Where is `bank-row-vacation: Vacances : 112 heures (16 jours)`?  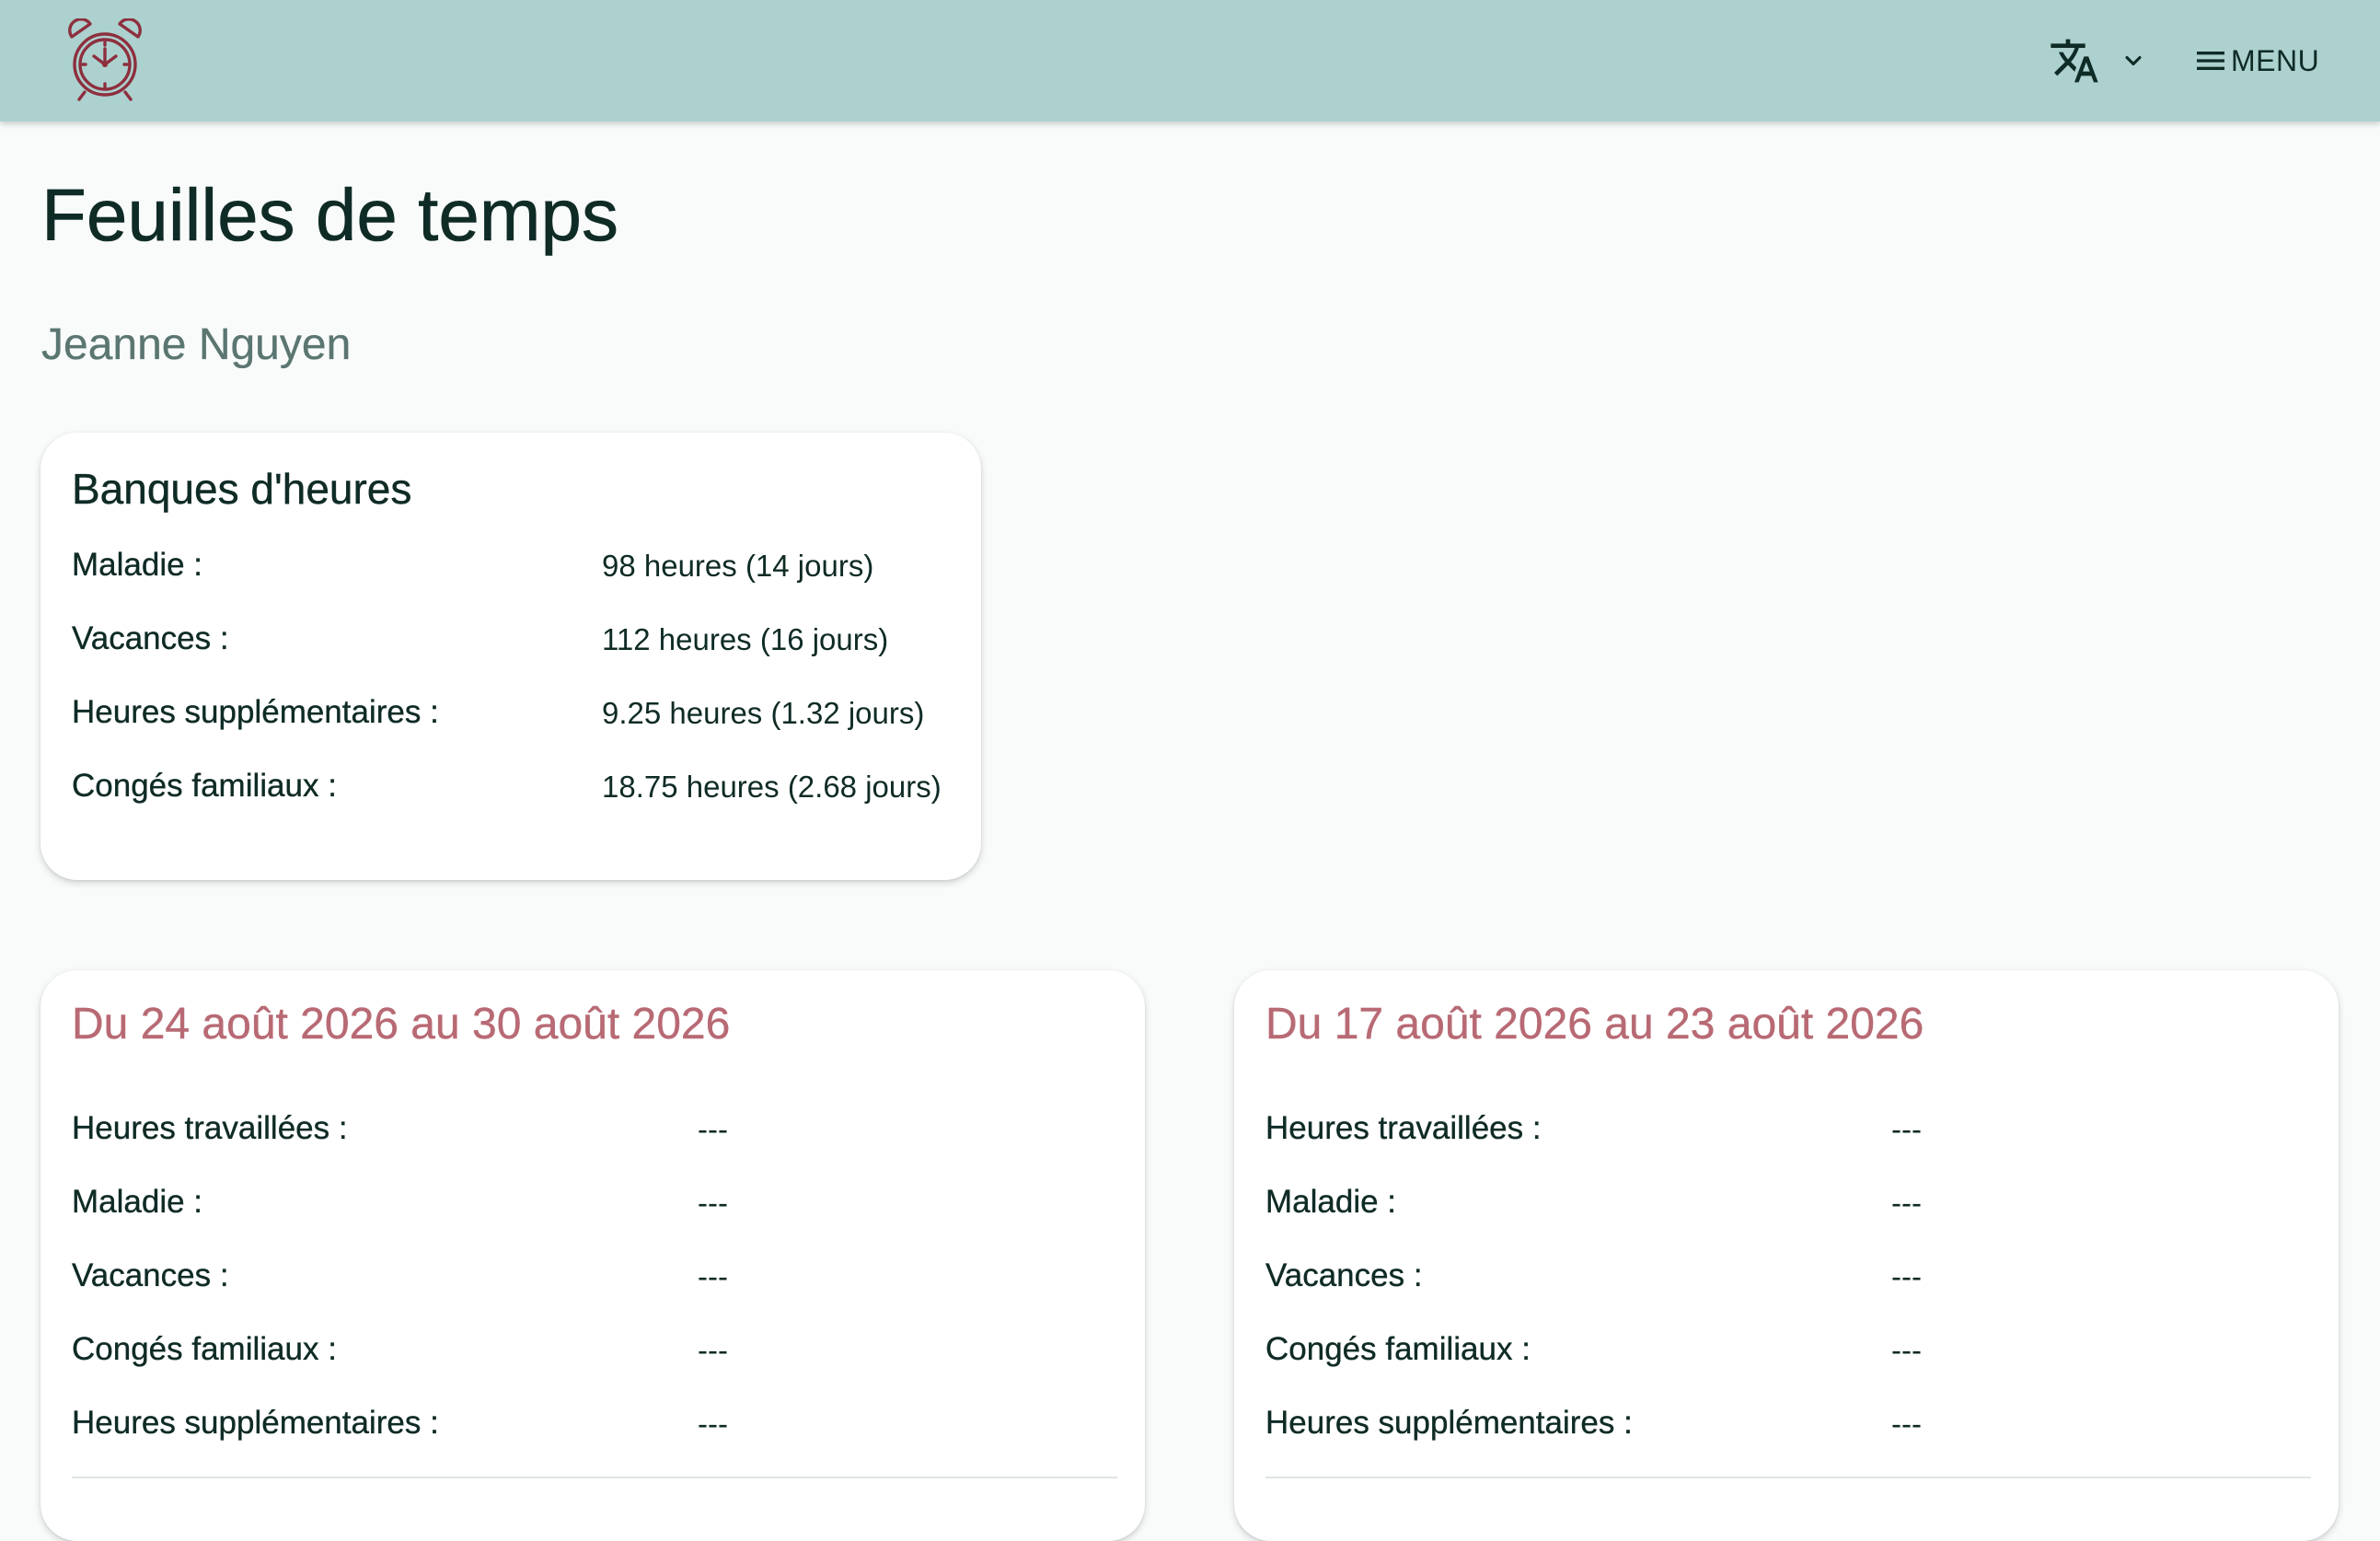 bank-row-vacation: Vacances : 112 heures (16 jours) is located at coordinates (480, 638).